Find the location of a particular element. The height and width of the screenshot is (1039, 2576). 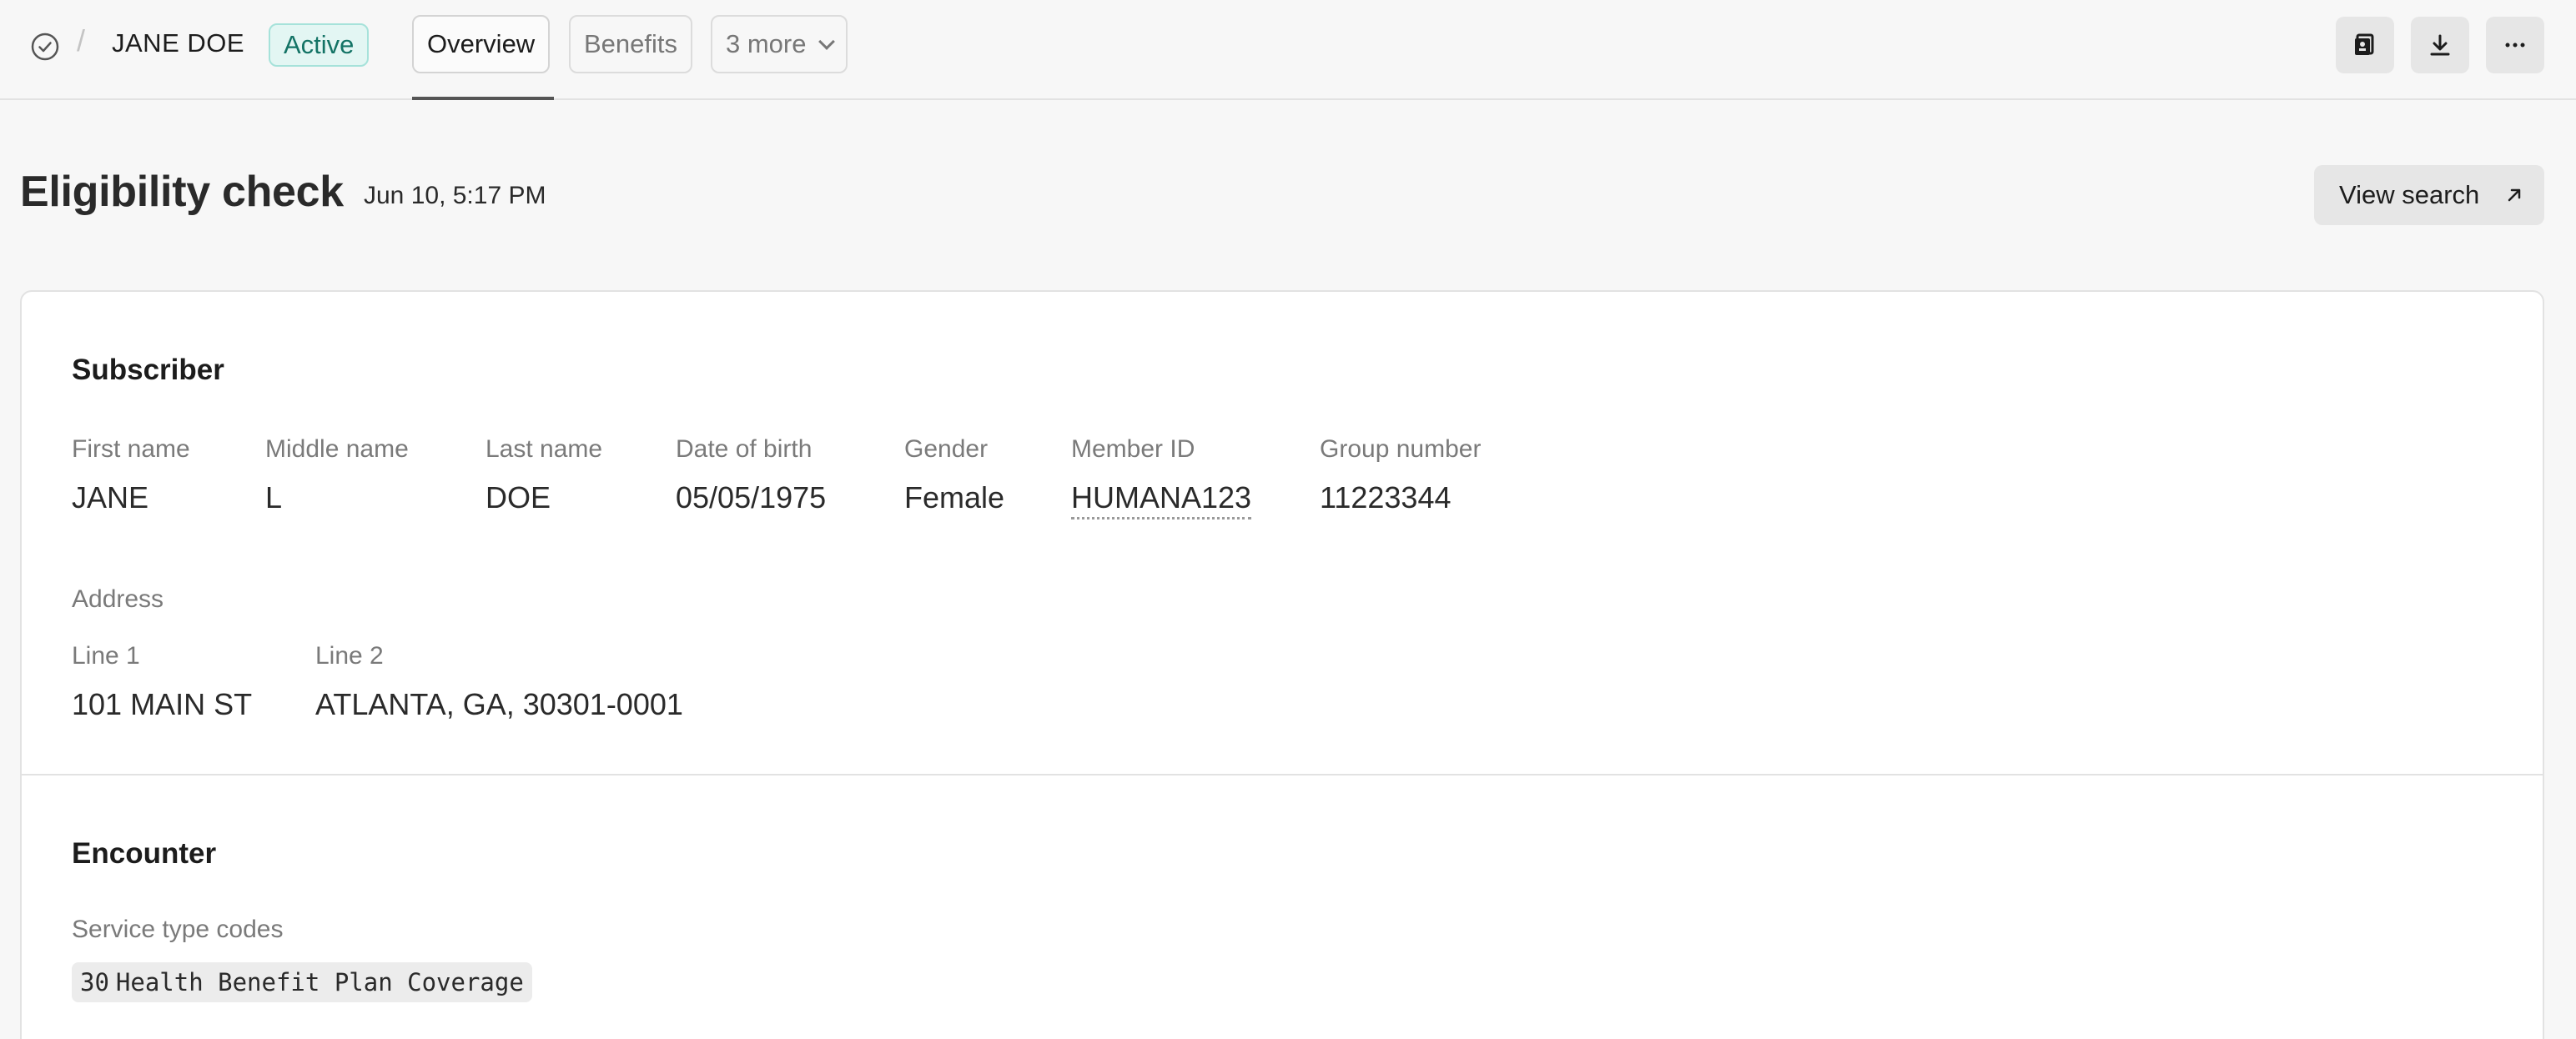

date-of-birth-value: 05/05/1975 is located at coordinates (751, 497).